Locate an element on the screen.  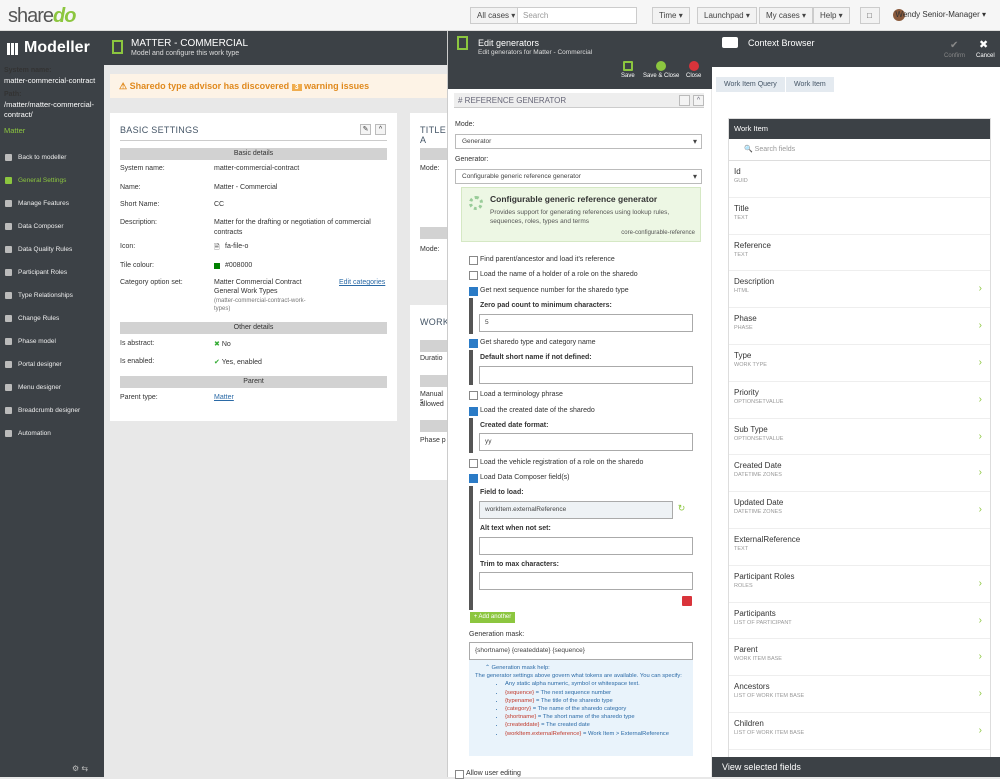
breadcrumb-work-item: Work Item is located at coordinates (810, 84).